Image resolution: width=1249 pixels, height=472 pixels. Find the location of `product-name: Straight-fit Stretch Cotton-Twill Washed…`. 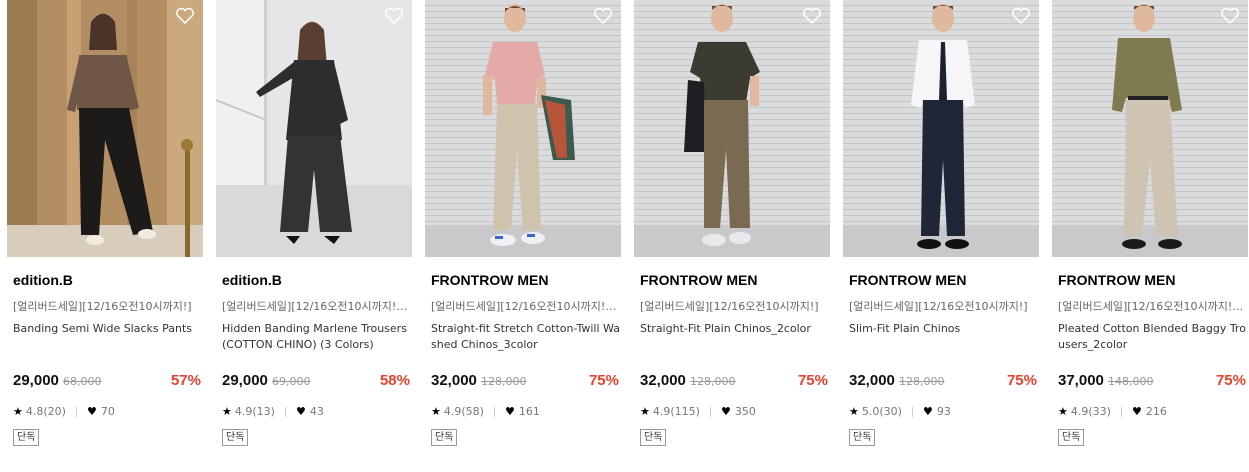

product-name: Straight-fit Stretch Cotton-Twill Washed… is located at coordinates (526, 337).